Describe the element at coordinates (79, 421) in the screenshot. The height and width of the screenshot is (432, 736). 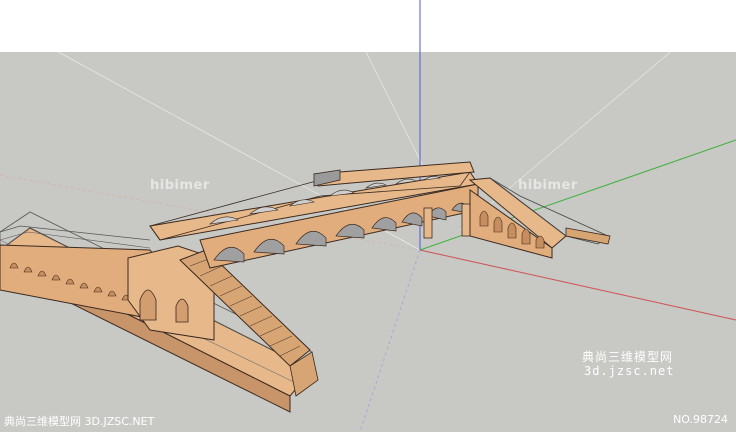
I see `footer-site-label: 典尚三维模型网 3D.JZSC.NET` at that location.